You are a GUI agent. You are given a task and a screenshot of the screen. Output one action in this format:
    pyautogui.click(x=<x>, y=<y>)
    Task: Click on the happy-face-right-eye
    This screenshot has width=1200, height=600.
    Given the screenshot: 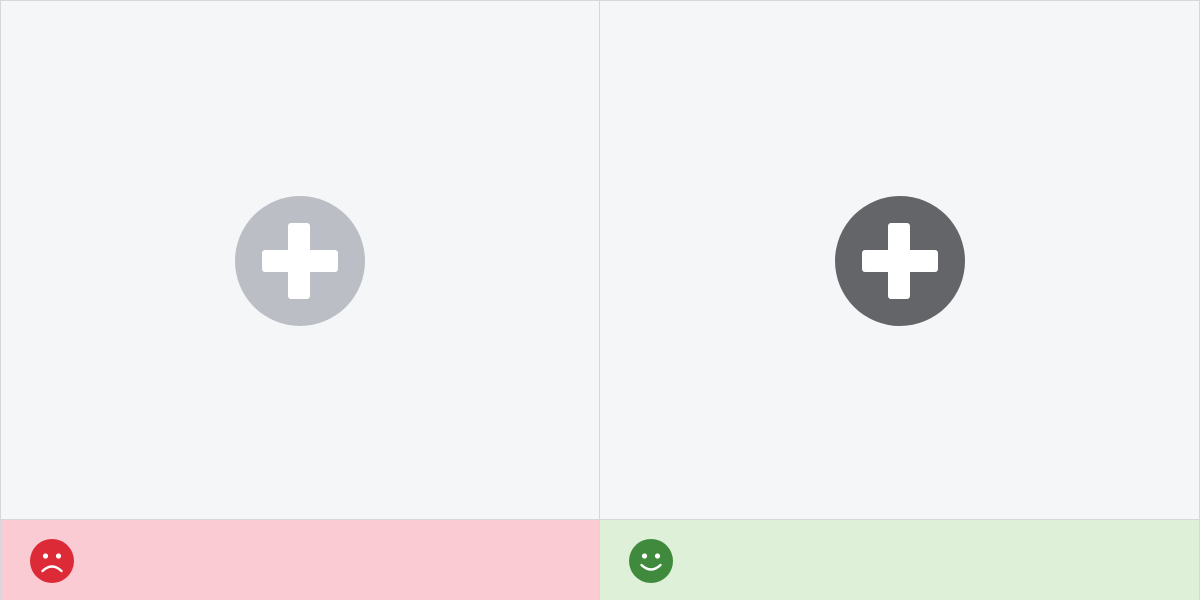 What is the action you would take?
    pyautogui.click(x=657, y=556)
    